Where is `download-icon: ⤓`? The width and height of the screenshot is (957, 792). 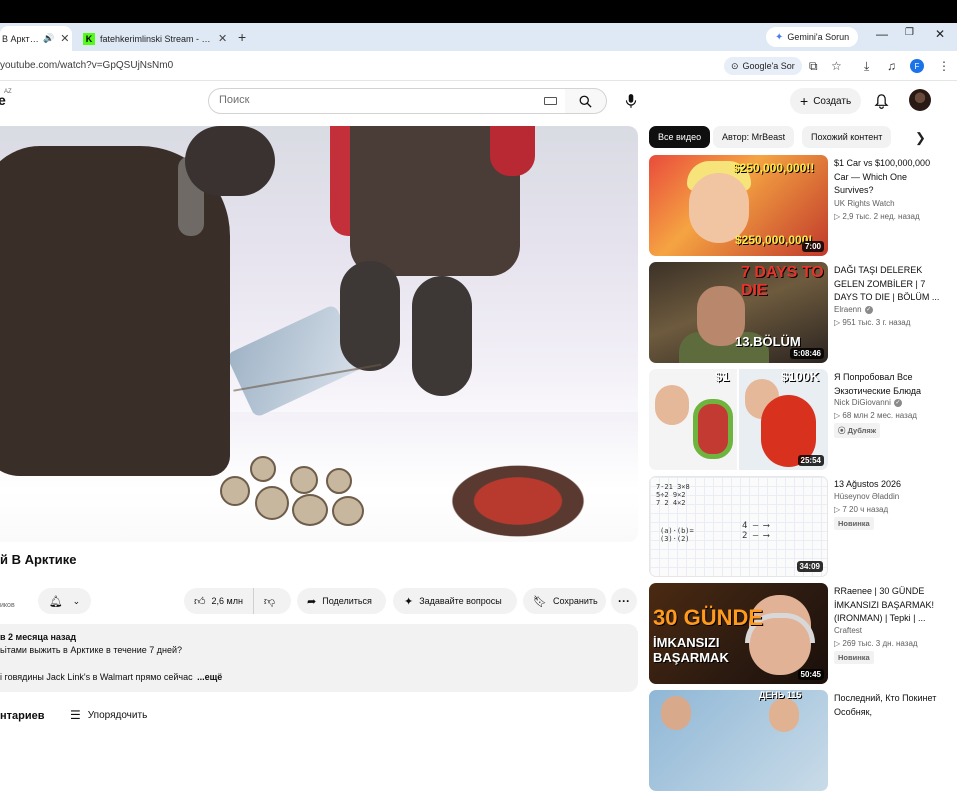 download-icon: ⤓ is located at coordinates (866, 66).